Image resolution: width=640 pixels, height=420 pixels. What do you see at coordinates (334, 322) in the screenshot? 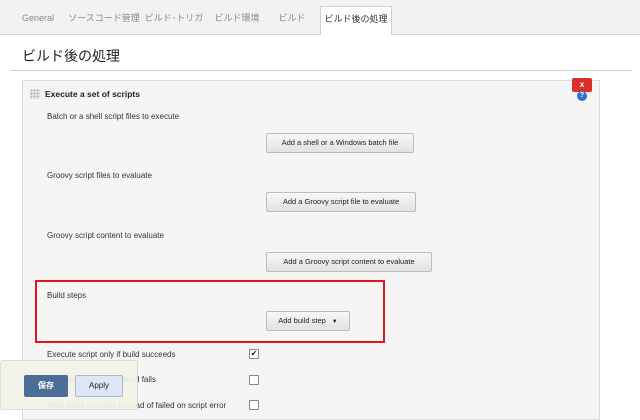
I see `chevron-down-icon: ▼` at bounding box center [334, 322].